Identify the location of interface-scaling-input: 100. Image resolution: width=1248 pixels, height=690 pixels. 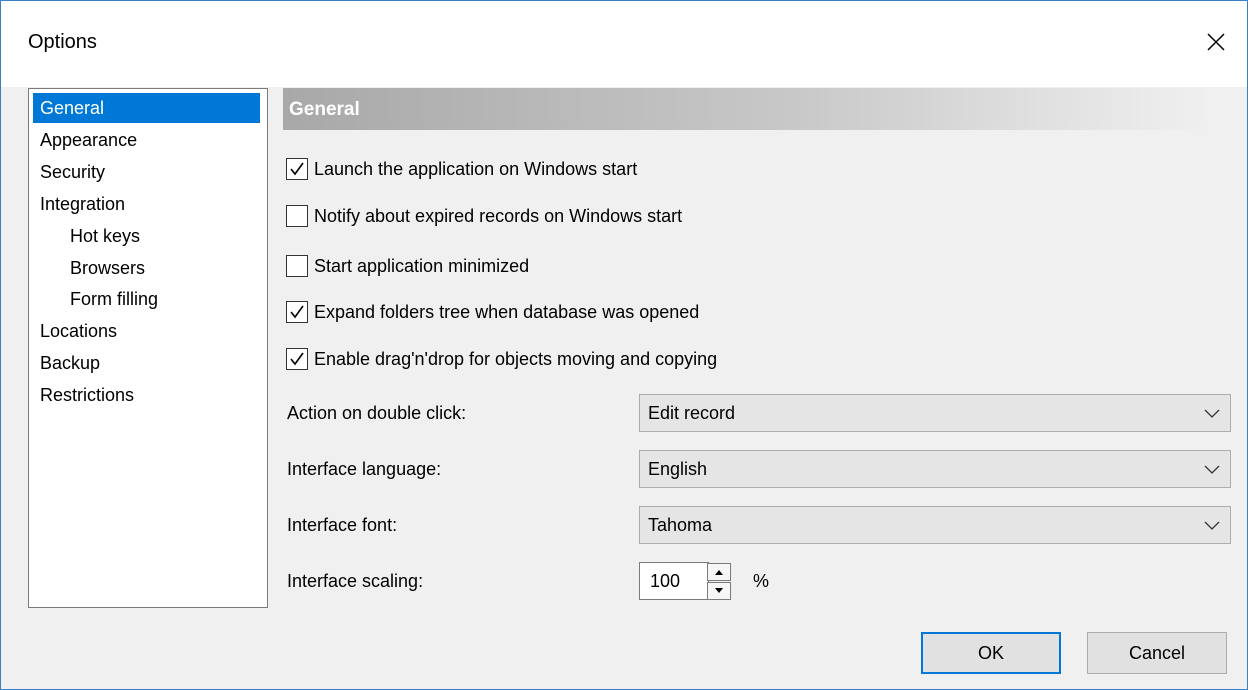
(674, 581).